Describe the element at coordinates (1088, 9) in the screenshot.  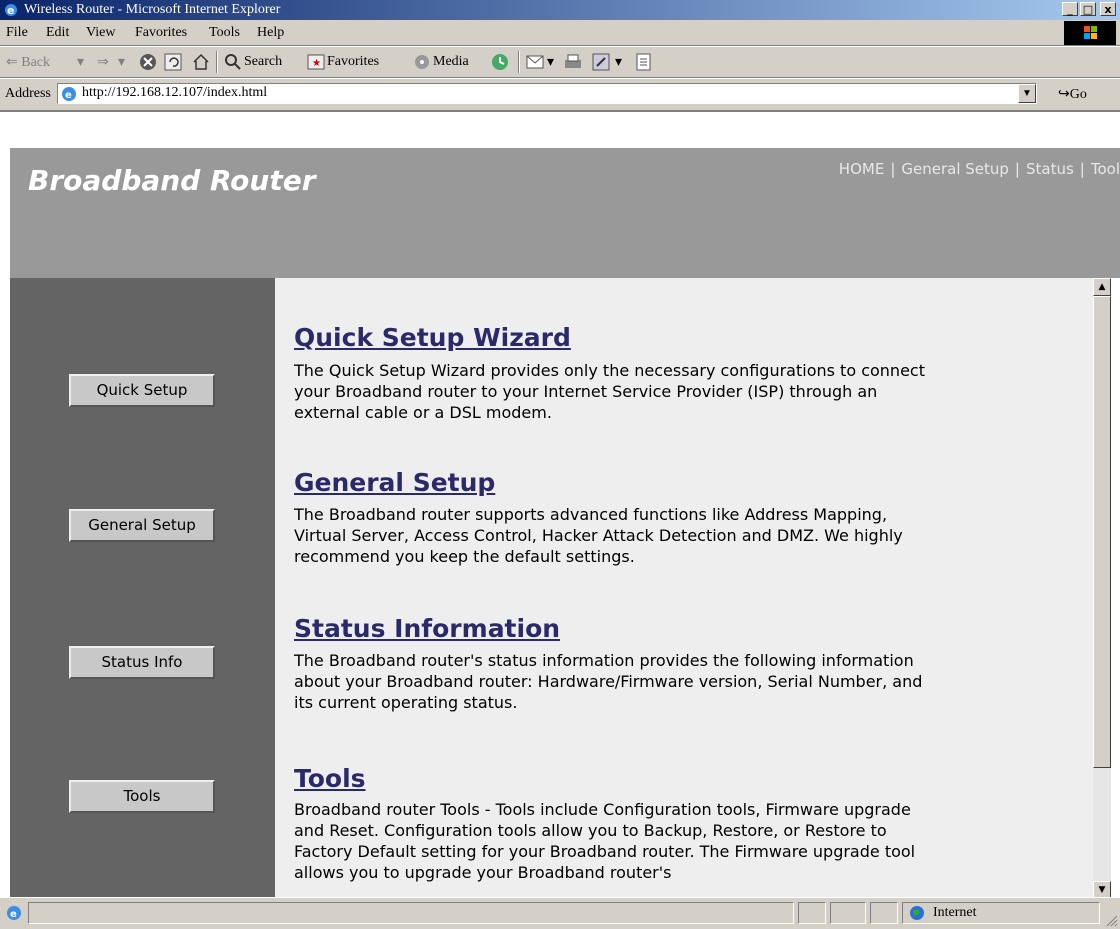
I see `maximize-button: □` at that location.